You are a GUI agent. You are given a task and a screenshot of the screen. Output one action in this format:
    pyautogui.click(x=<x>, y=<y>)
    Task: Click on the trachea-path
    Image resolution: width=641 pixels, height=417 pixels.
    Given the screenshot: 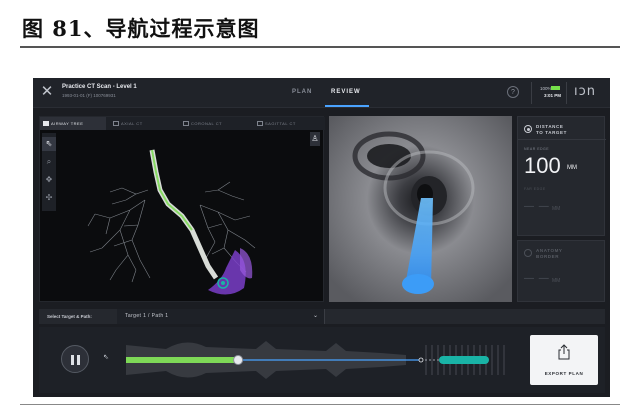 What is the action you would take?
    pyautogui.click(x=184, y=214)
    